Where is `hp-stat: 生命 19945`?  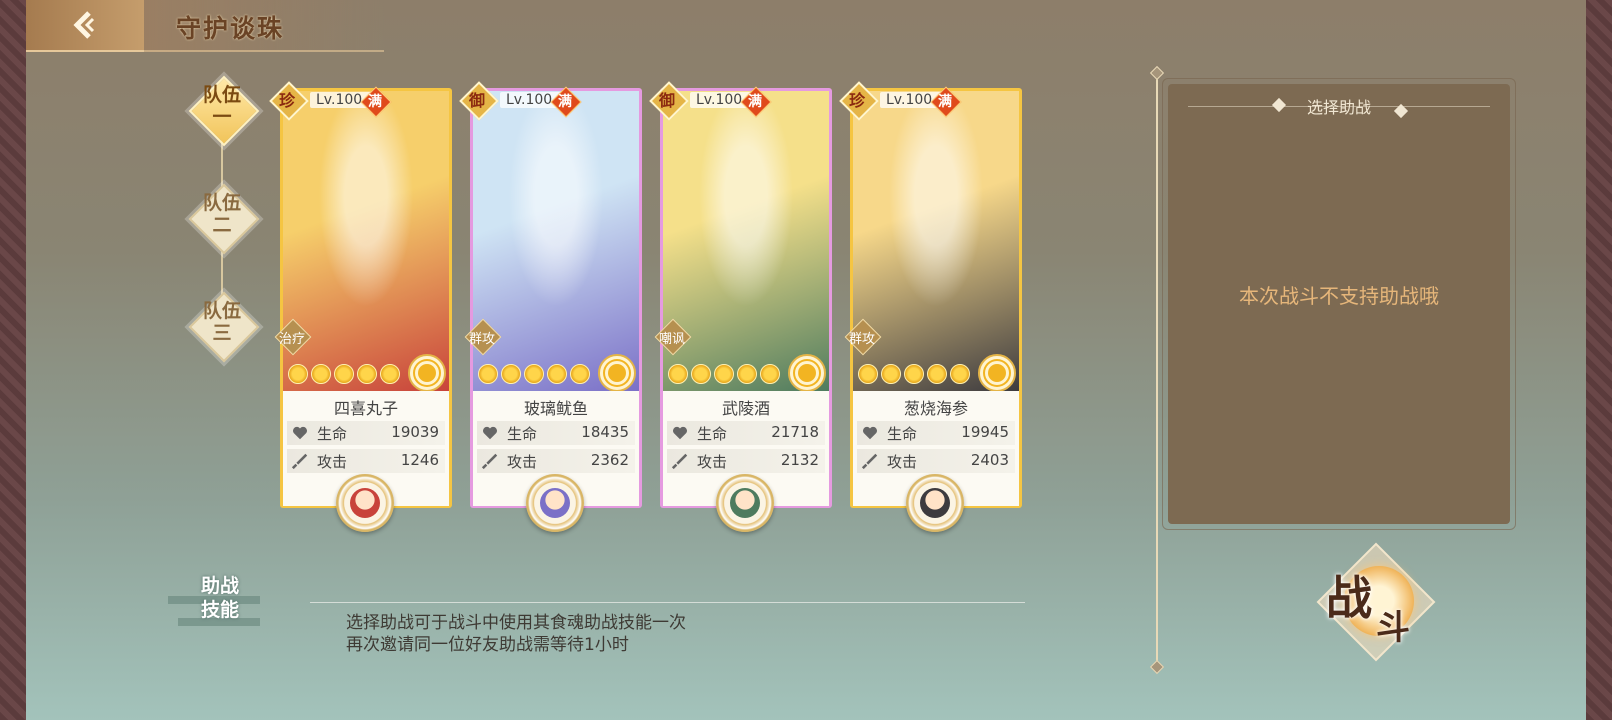 hp-stat: 生命 19945 is located at coordinates (936, 433).